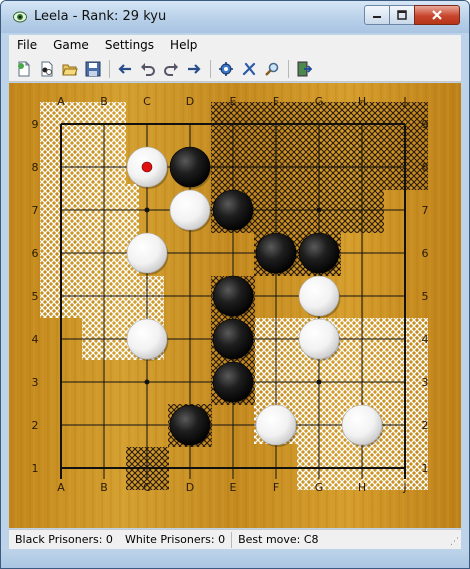  What do you see at coordinates (35, 382) in the screenshot?
I see `row-label-left: 3` at bounding box center [35, 382].